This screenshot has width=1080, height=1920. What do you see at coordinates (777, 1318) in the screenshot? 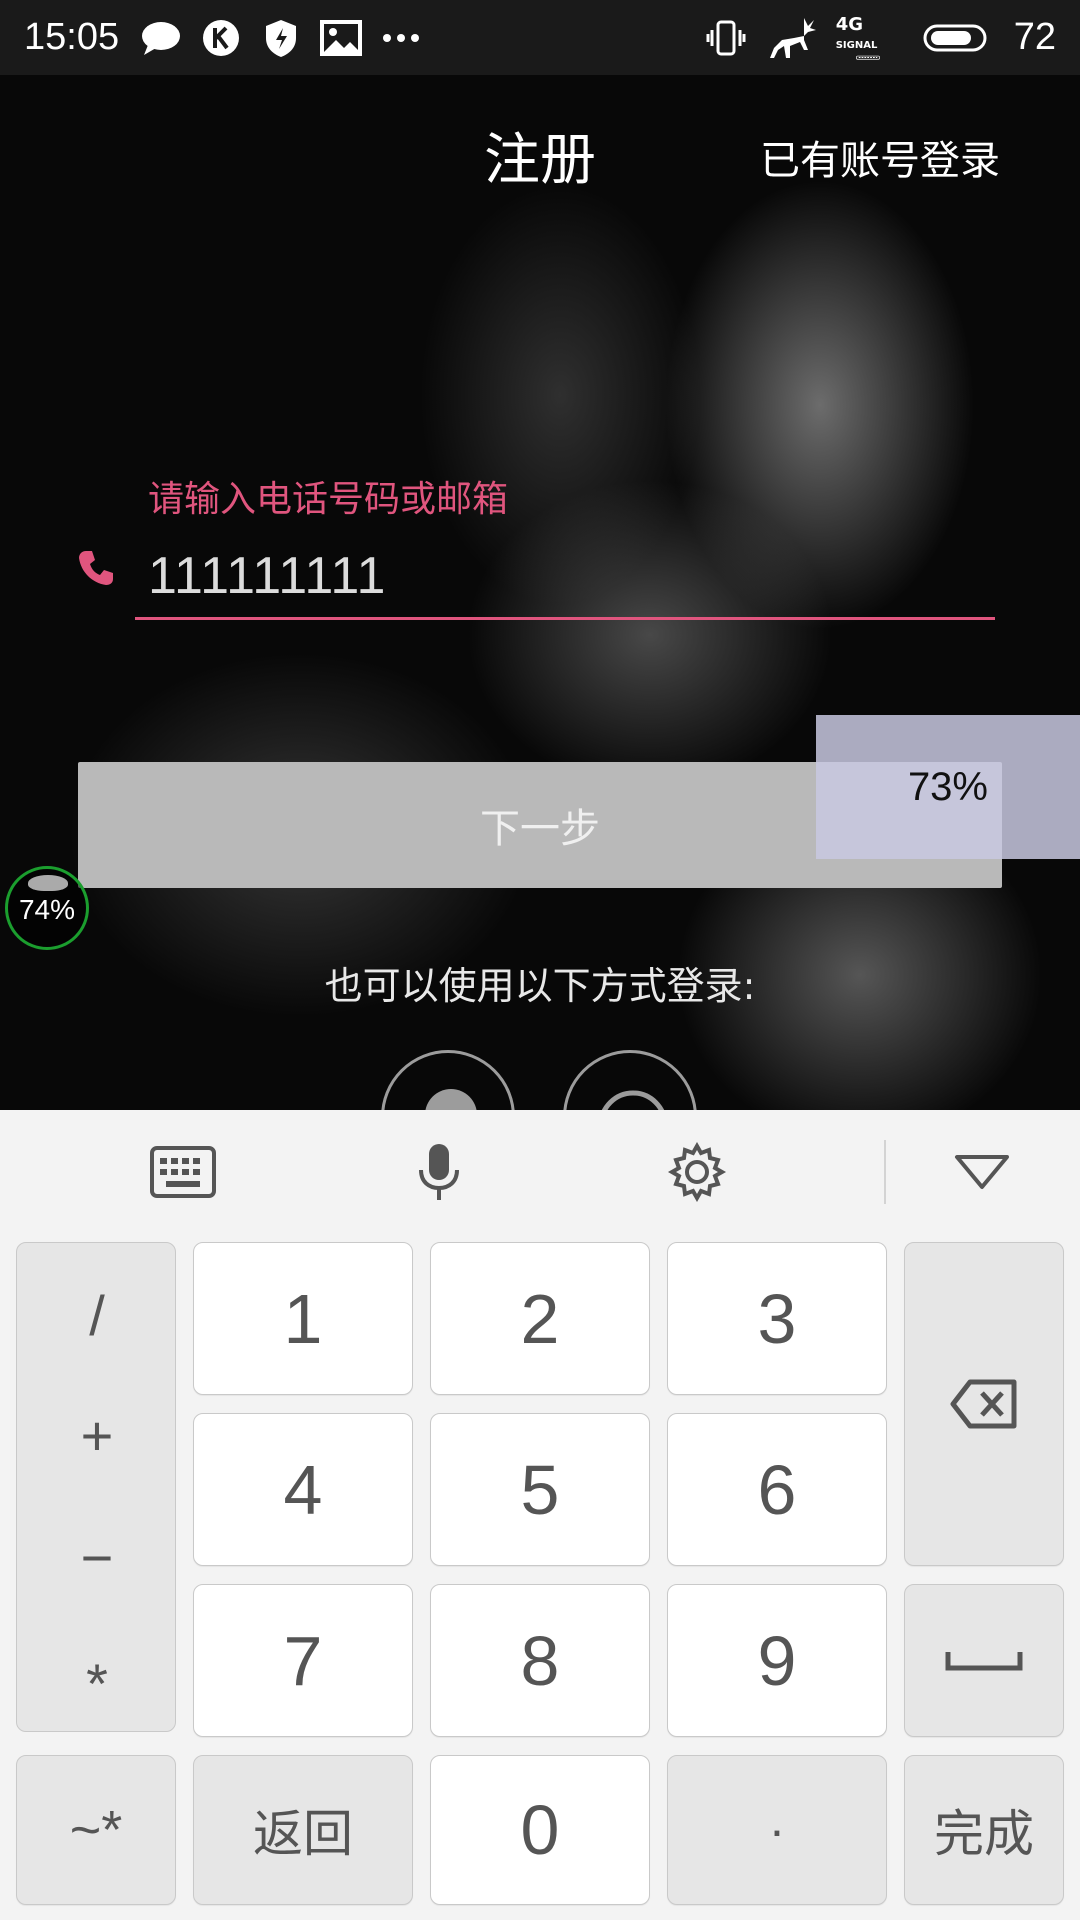
I see `key-3: 3` at bounding box center [777, 1318].